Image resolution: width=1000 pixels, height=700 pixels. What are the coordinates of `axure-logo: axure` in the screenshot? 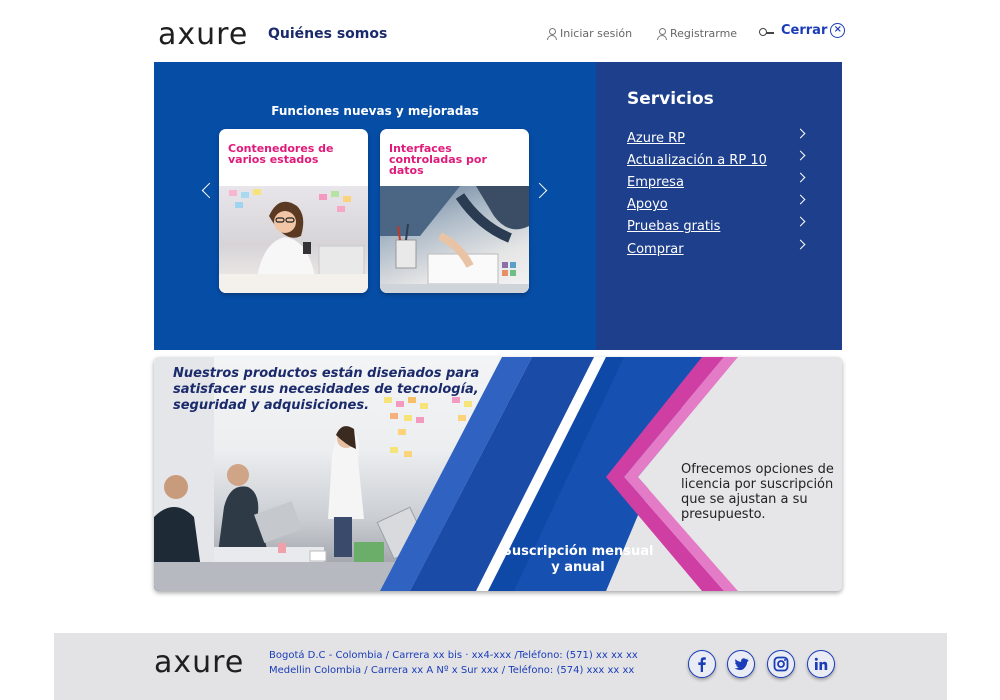 It's located at (203, 35).